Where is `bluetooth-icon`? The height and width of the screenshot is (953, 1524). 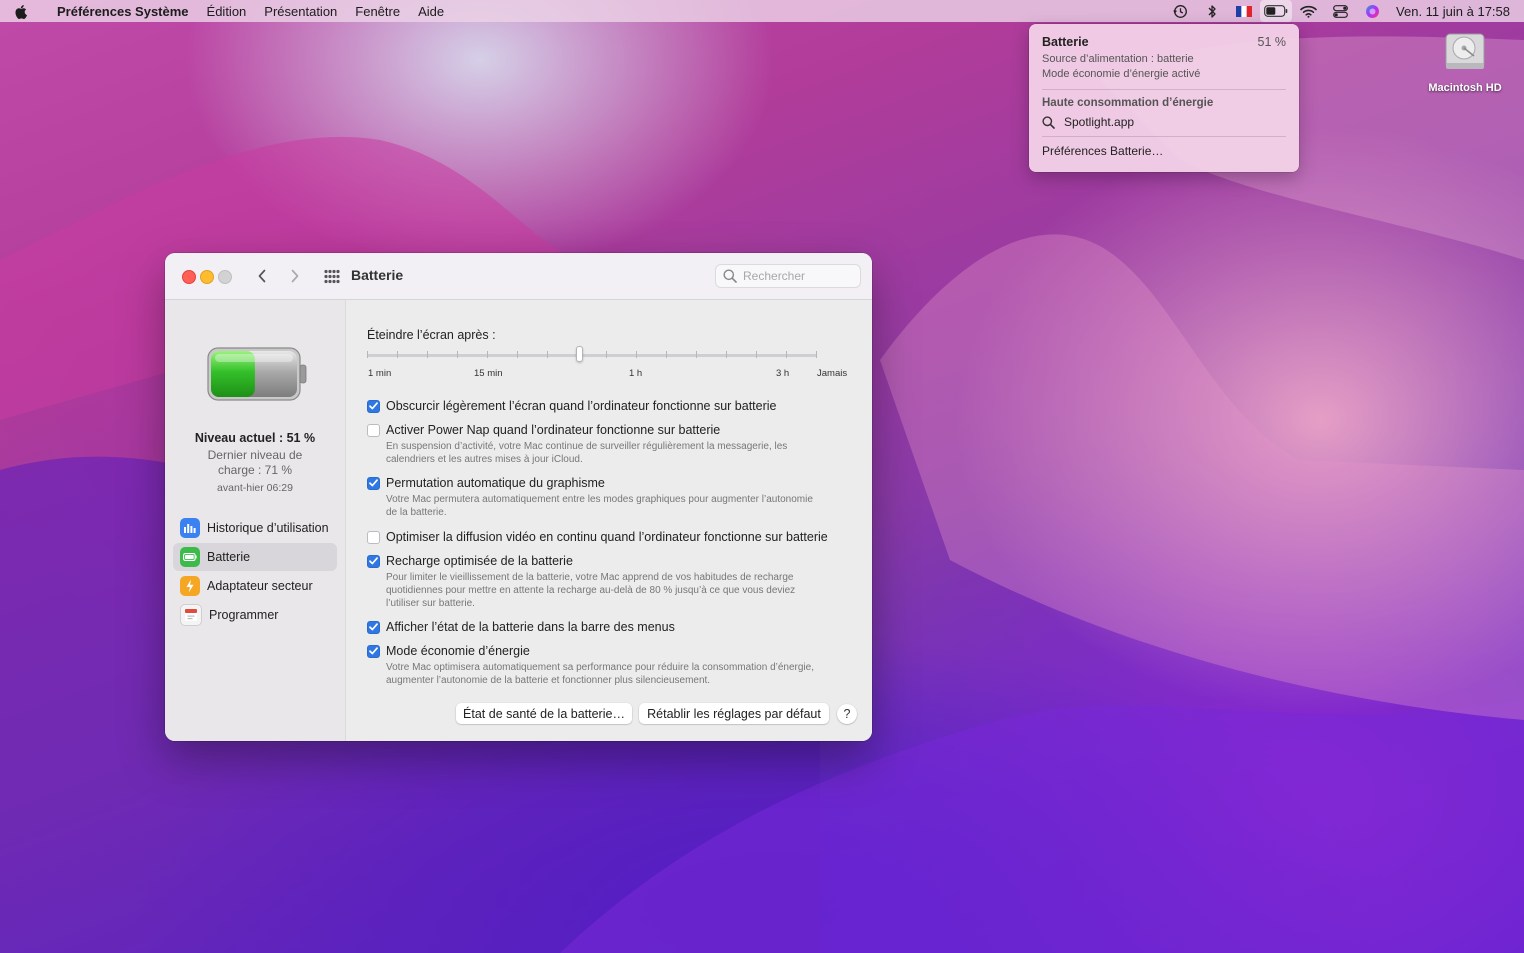 bluetooth-icon is located at coordinates (1212, 11).